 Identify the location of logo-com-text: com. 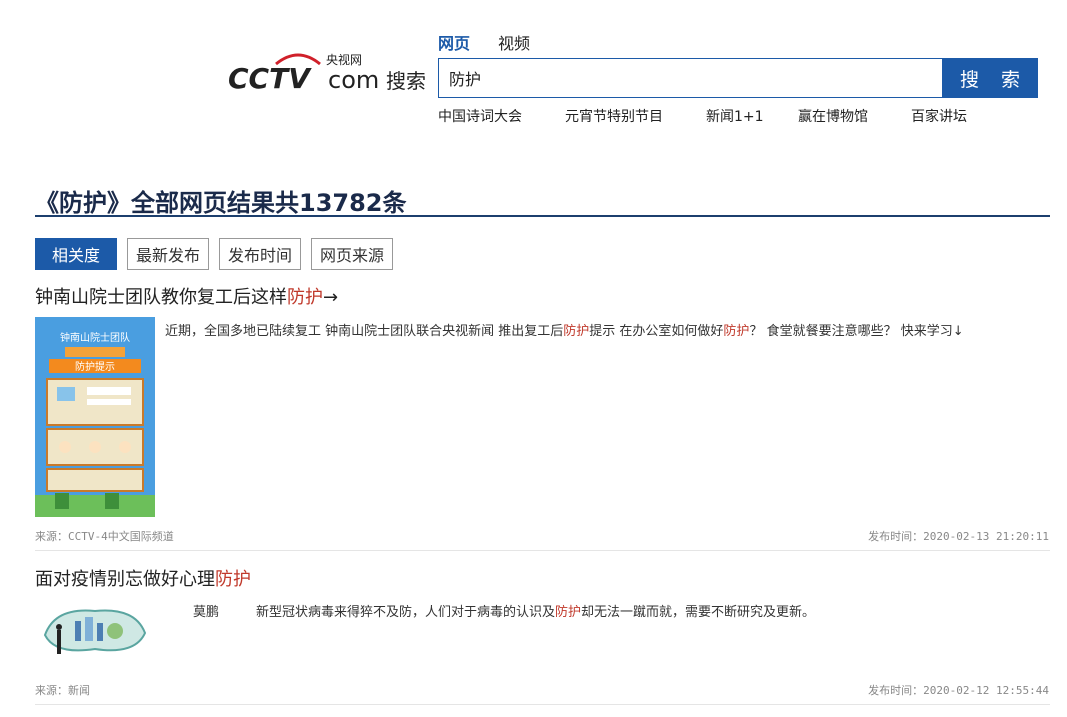
(353, 80).